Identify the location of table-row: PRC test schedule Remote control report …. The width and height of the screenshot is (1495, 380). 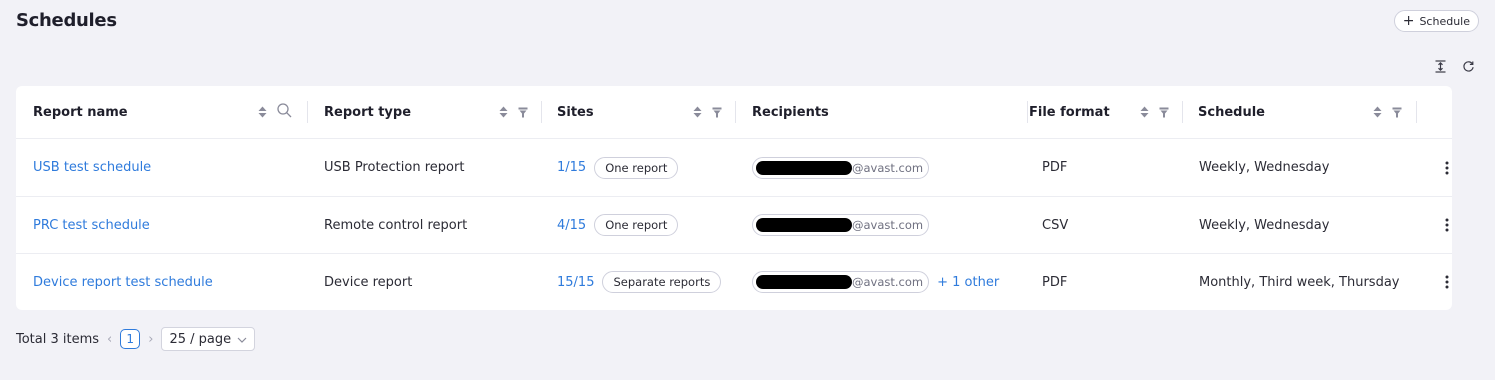
(734, 225).